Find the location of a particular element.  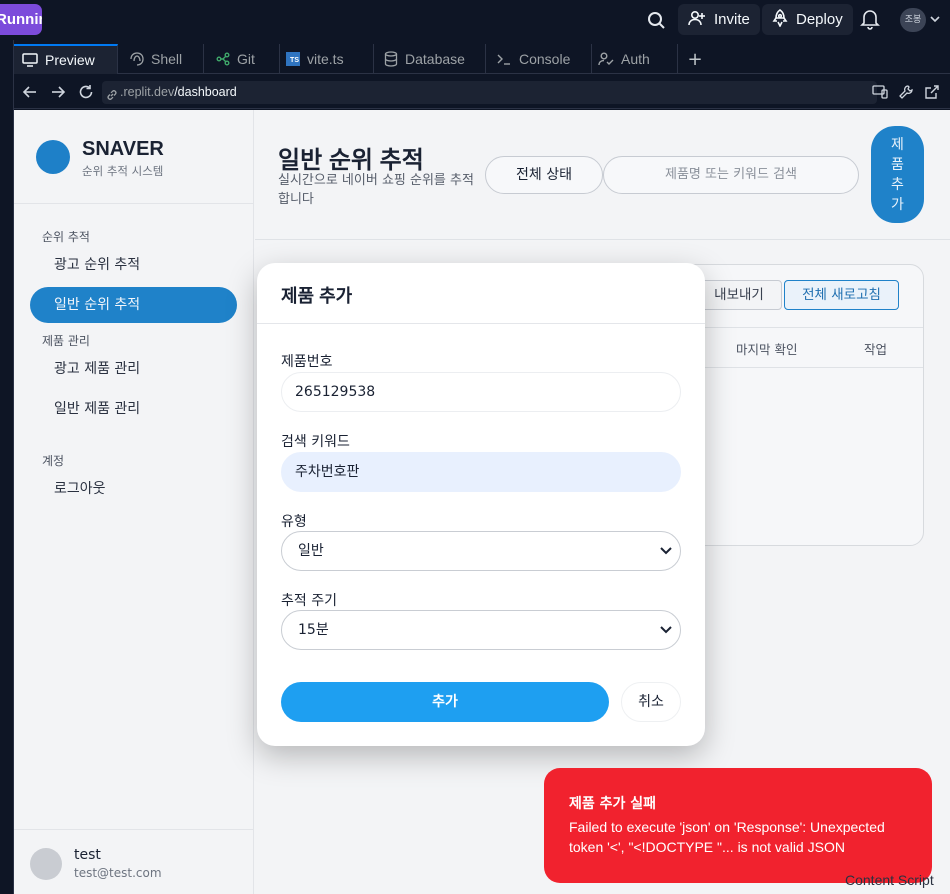

search-icon is located at coordinates (656, 20).